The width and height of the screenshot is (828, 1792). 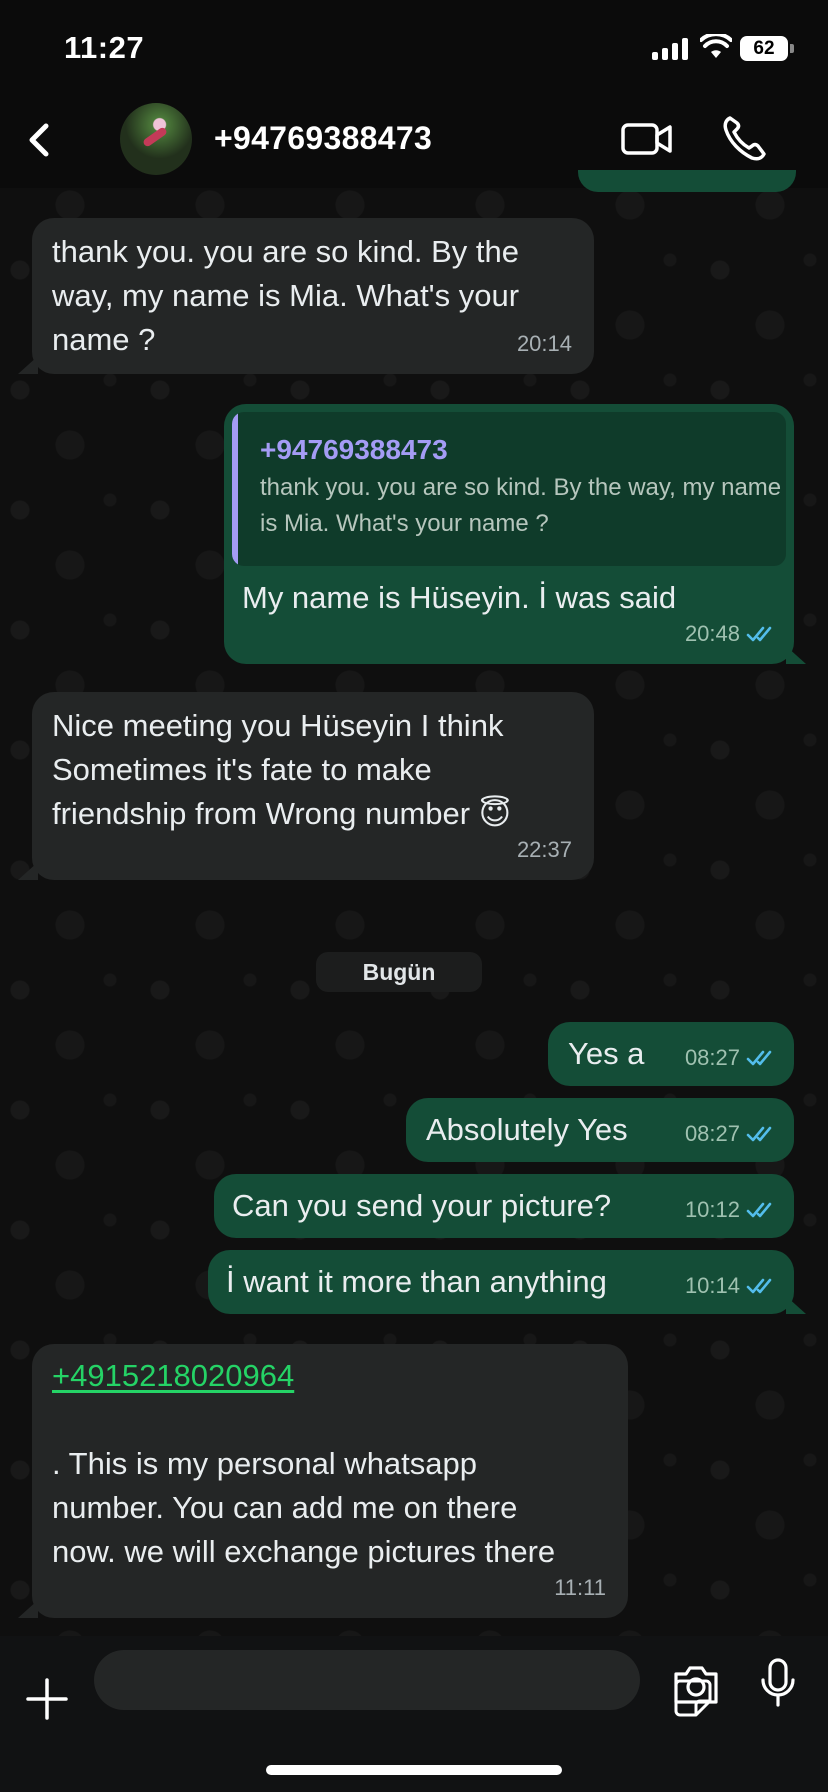 I want to click on message-time: 10:12, so click(x=712, y=1209).